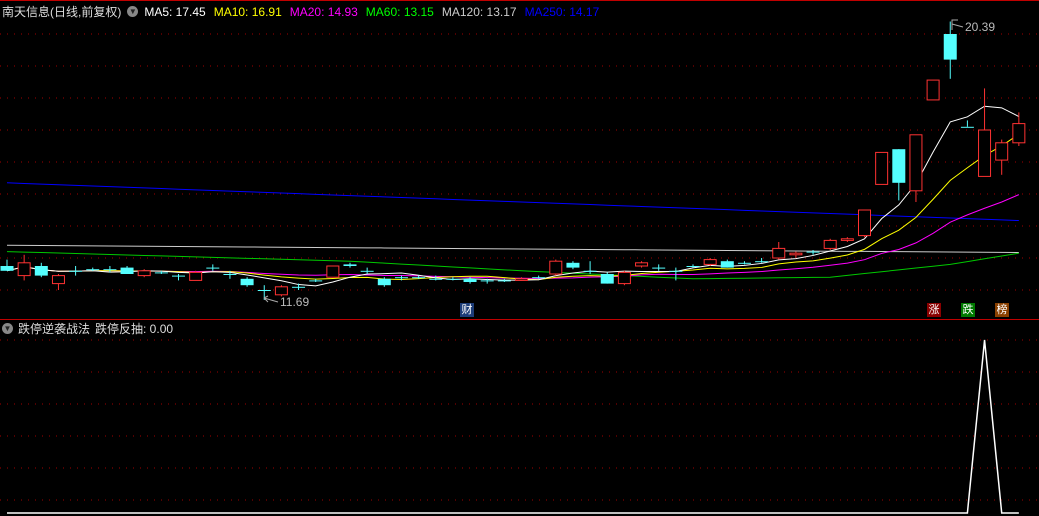 This screenshot has height=516, width=1039. I want to click on ma-label: MA5: 17.45, so click(175, 11).